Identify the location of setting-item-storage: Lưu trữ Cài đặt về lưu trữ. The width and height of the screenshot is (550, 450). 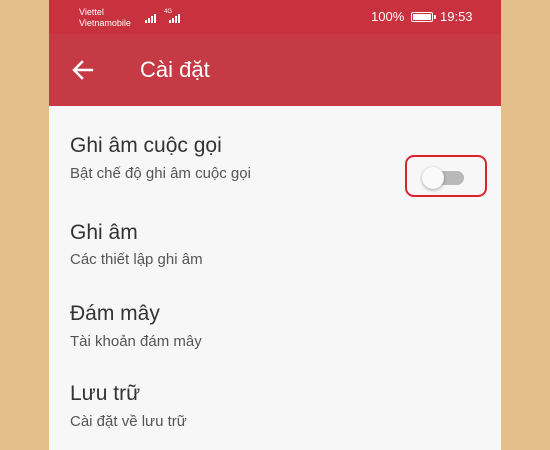
(275, 410).